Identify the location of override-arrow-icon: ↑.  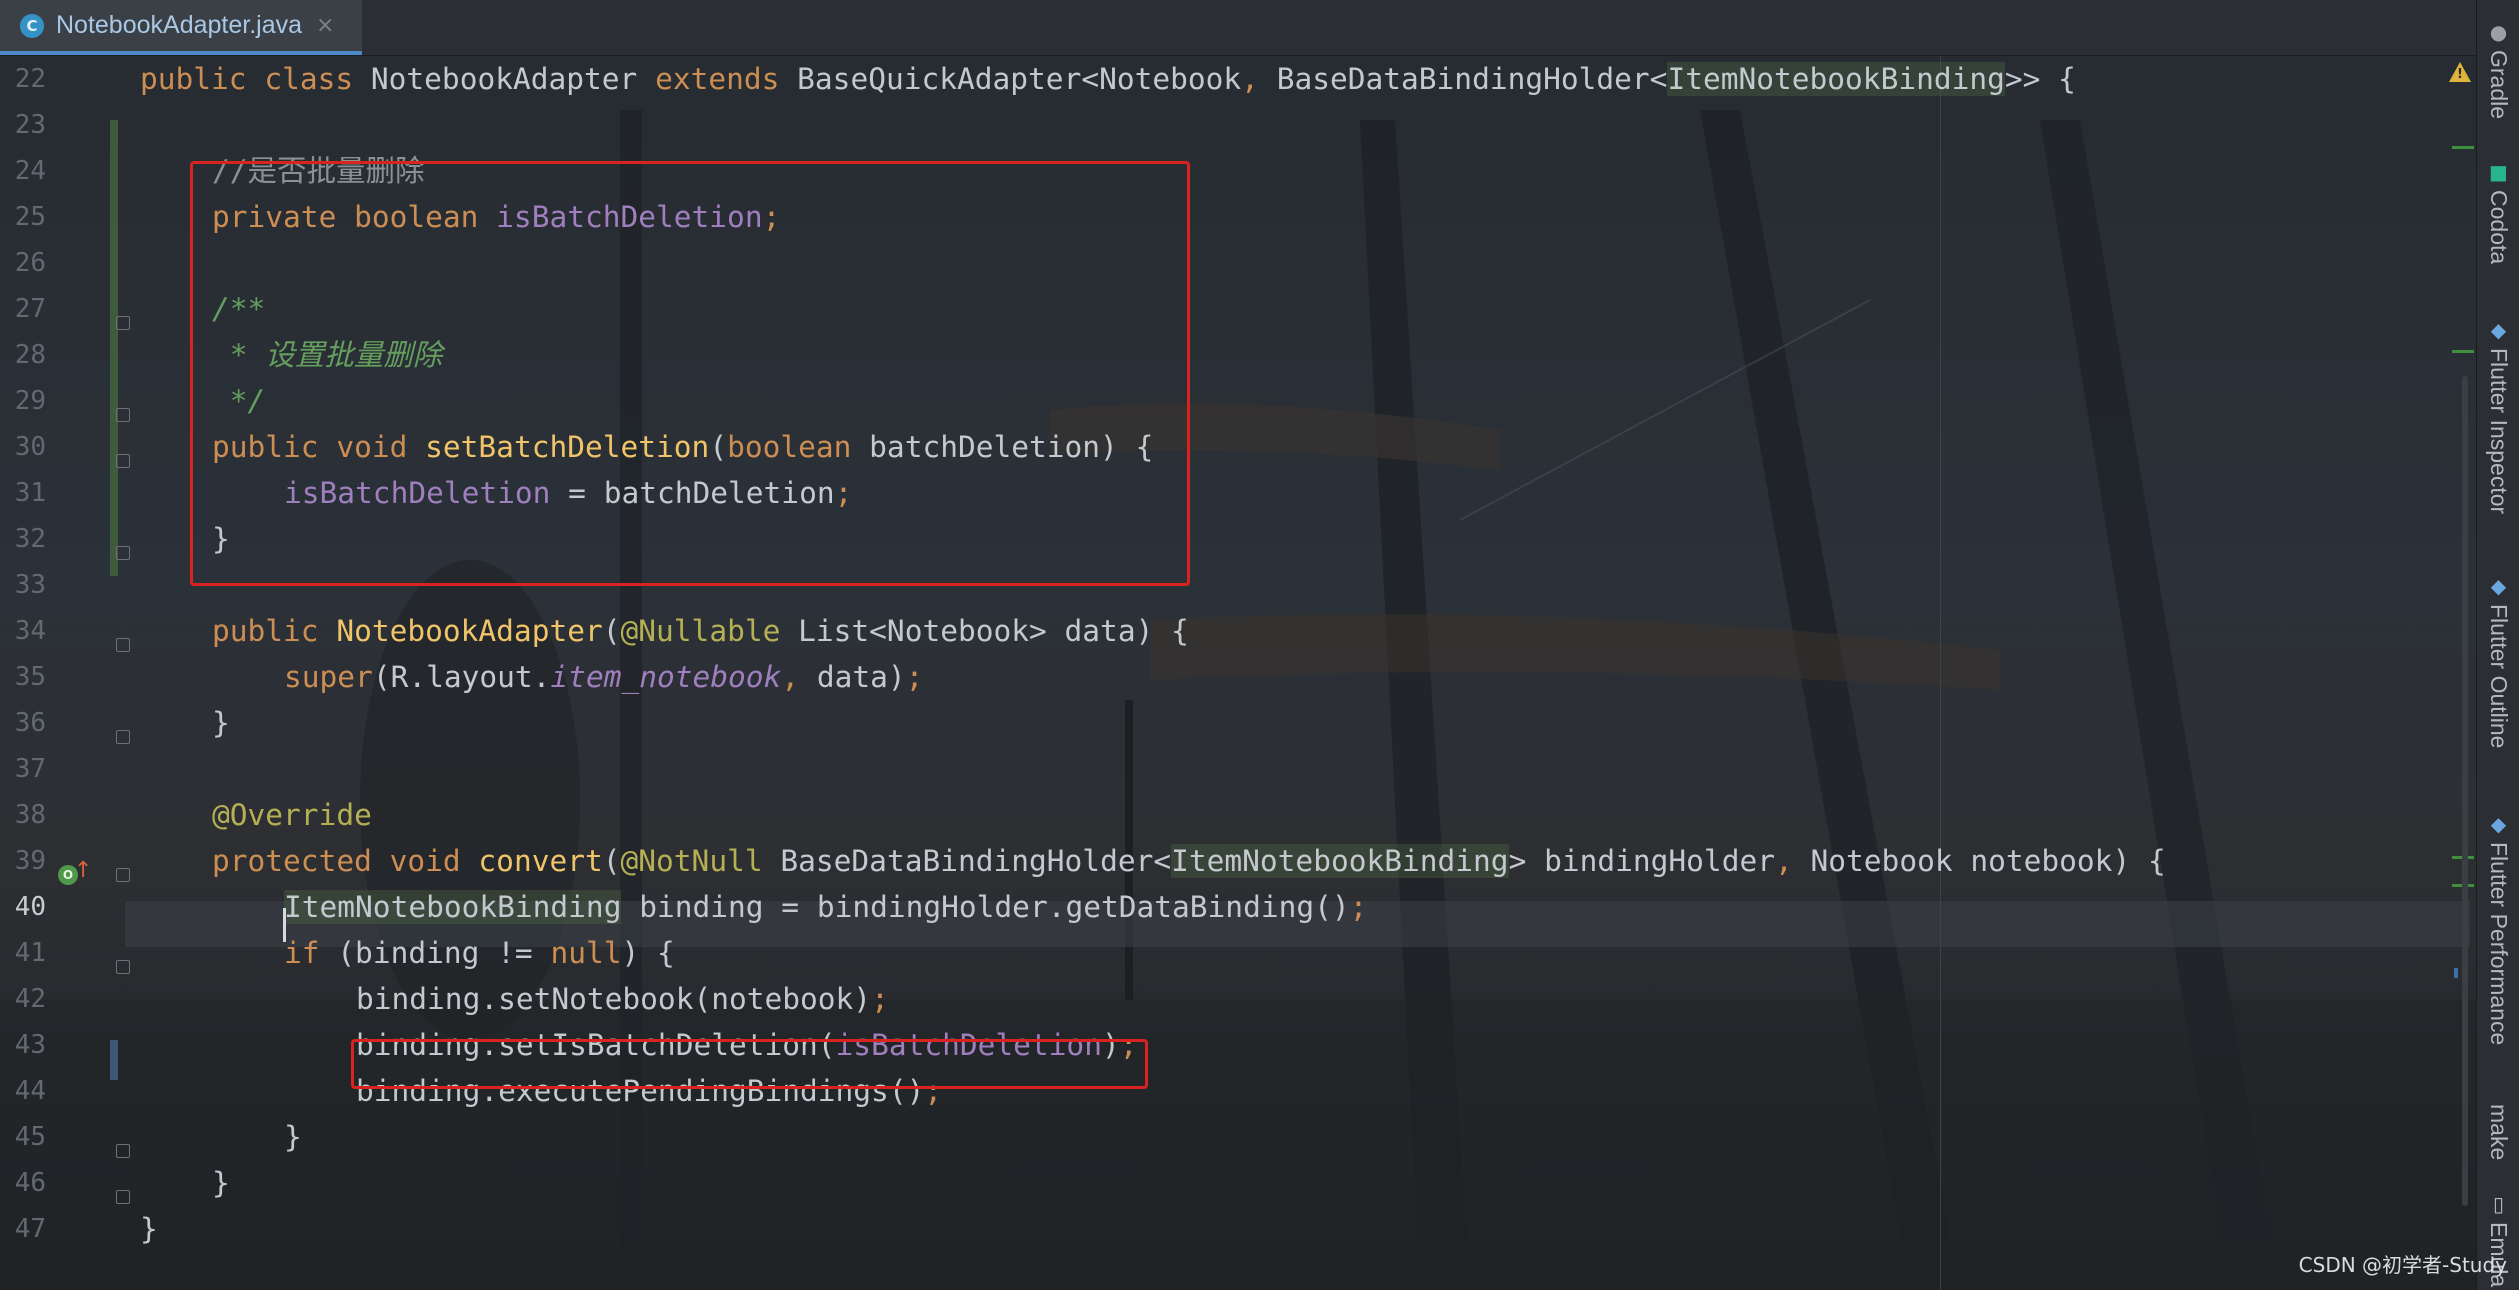
(83, 870).